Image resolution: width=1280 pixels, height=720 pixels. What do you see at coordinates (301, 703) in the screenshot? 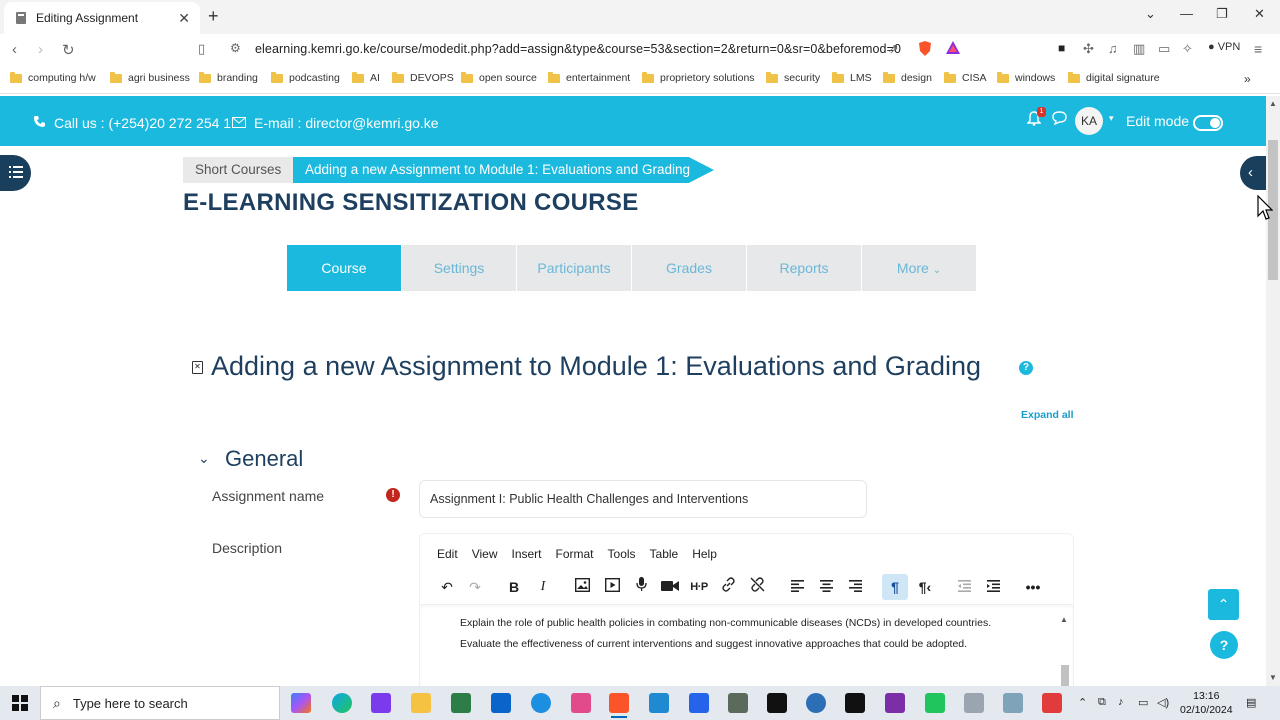
I see `copilot-app-icon` at bounding box center [301, 703].